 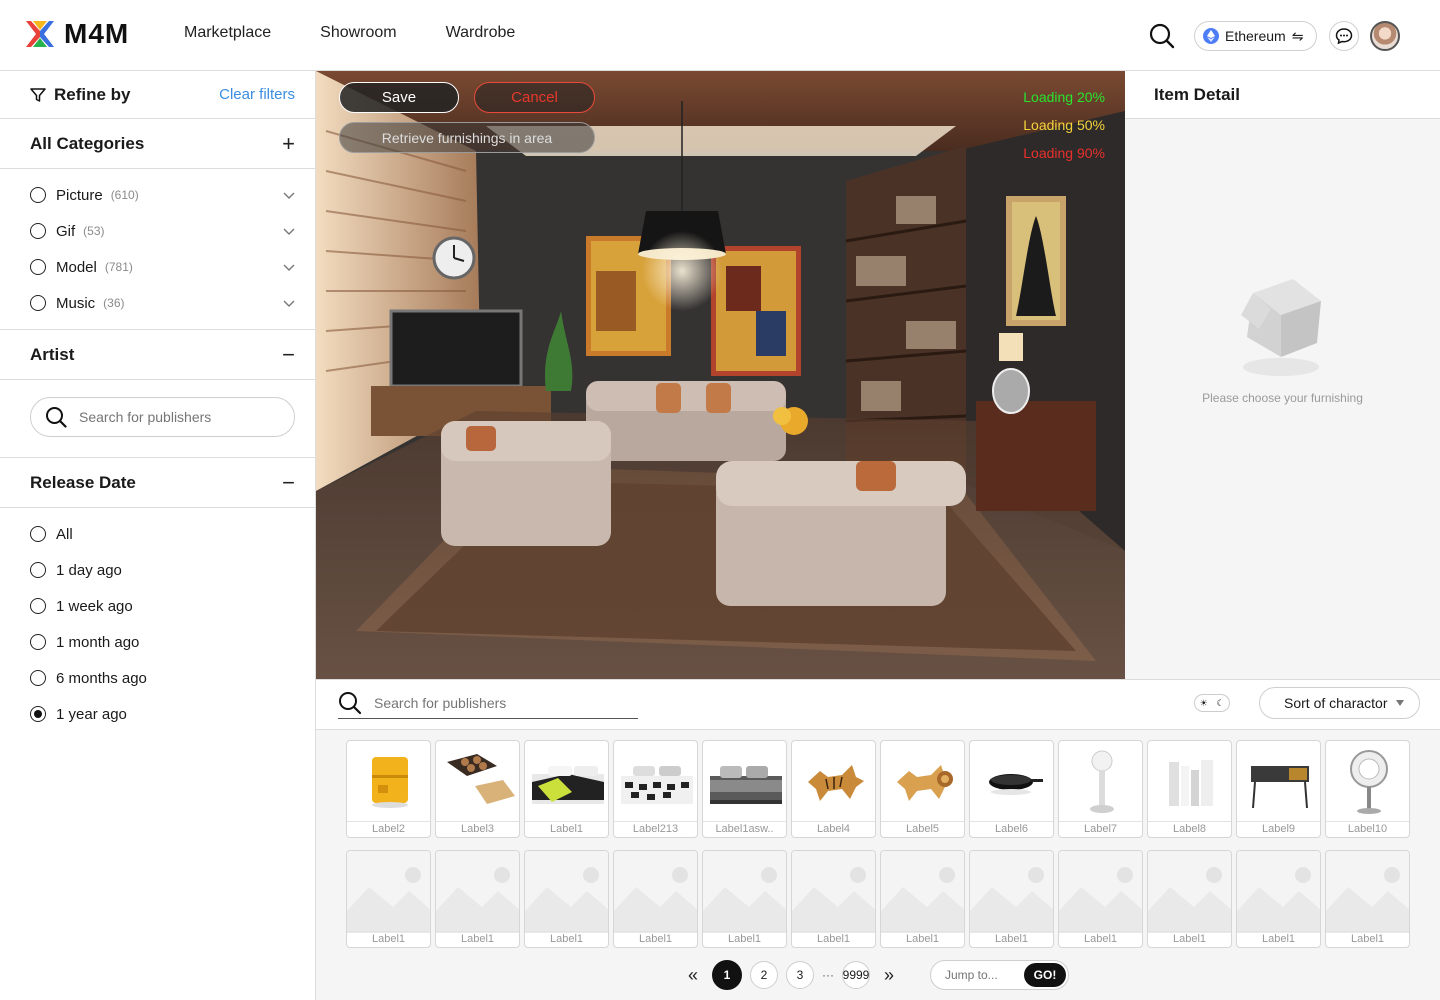 What do you see at coordinates (388, 789) in the screenshot?
I see `furnishing-tile: Label2` at bounding box center [388, 789].